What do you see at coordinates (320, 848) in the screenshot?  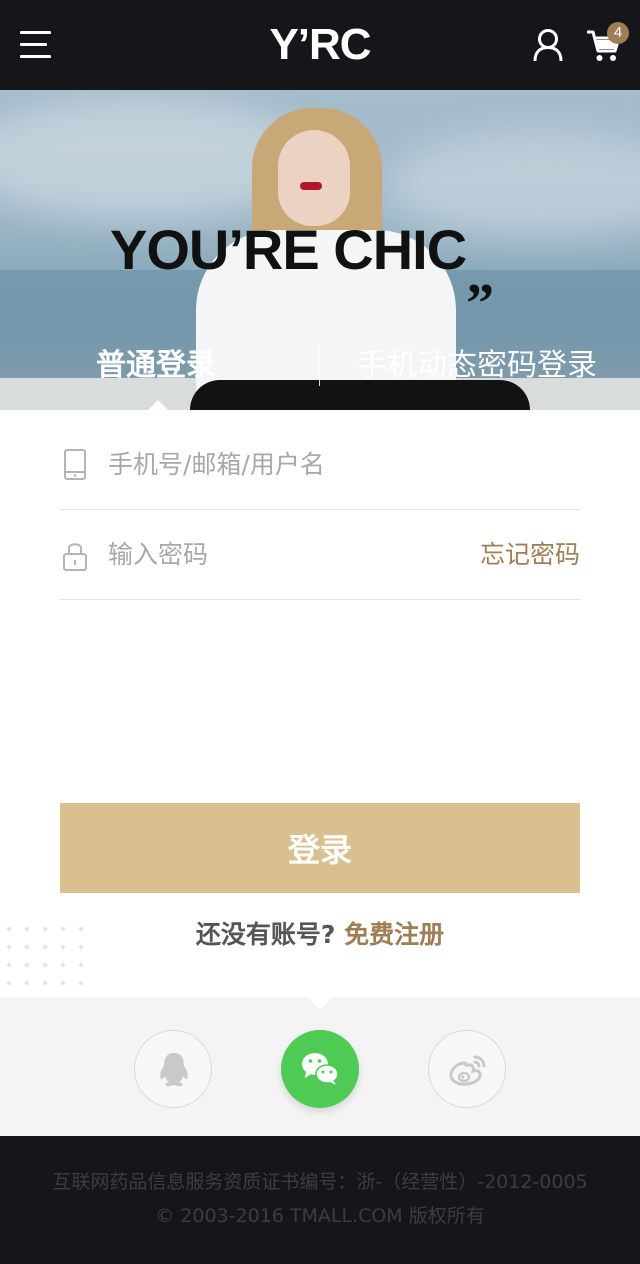 I see `login-button: 登录` at bounding box center [320, 848].